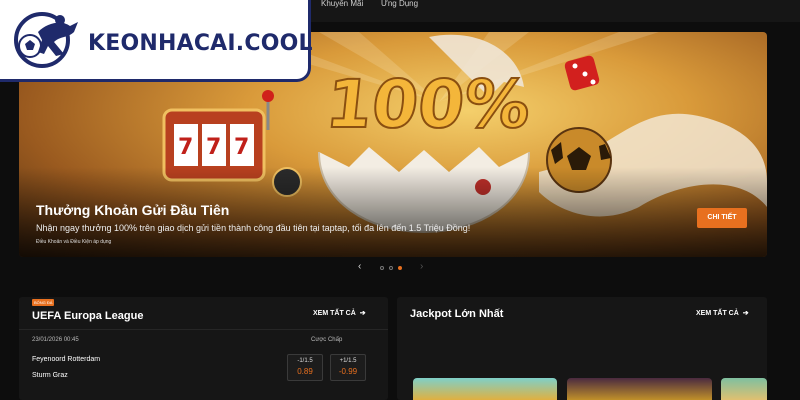  I want to click on nav-item-promotions: Khuyến Mãi, so click(342, 4).